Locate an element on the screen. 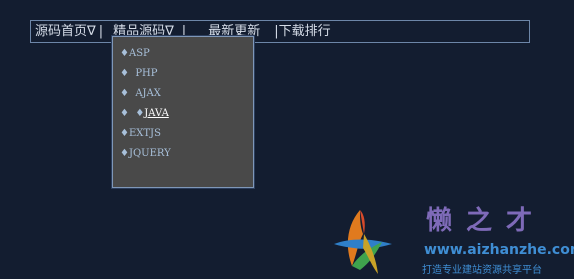 The width and height of the screenshot is (574, 279). dropdown-item-label: AJAX is located at coordinates (148, 93).